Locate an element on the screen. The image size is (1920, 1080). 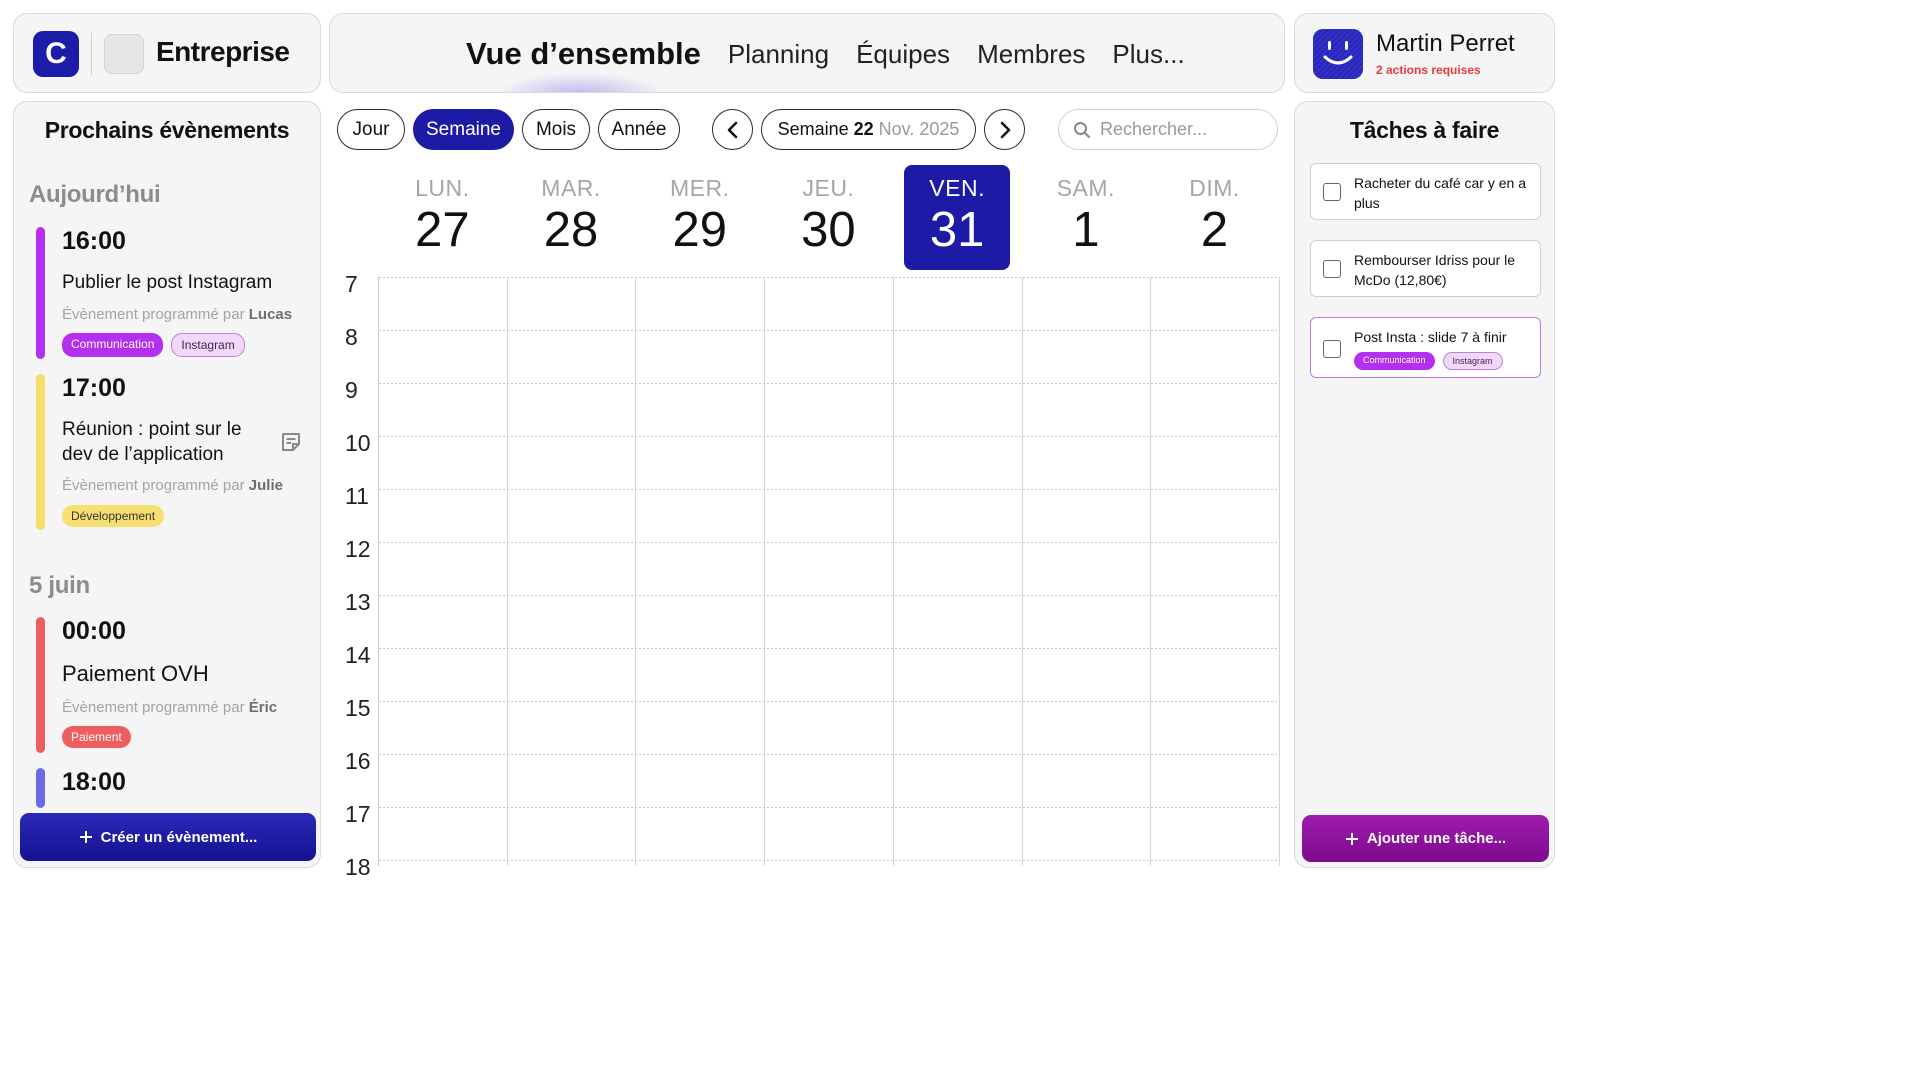
smiley-avatar-icon is located at coordinates (1338, 54).